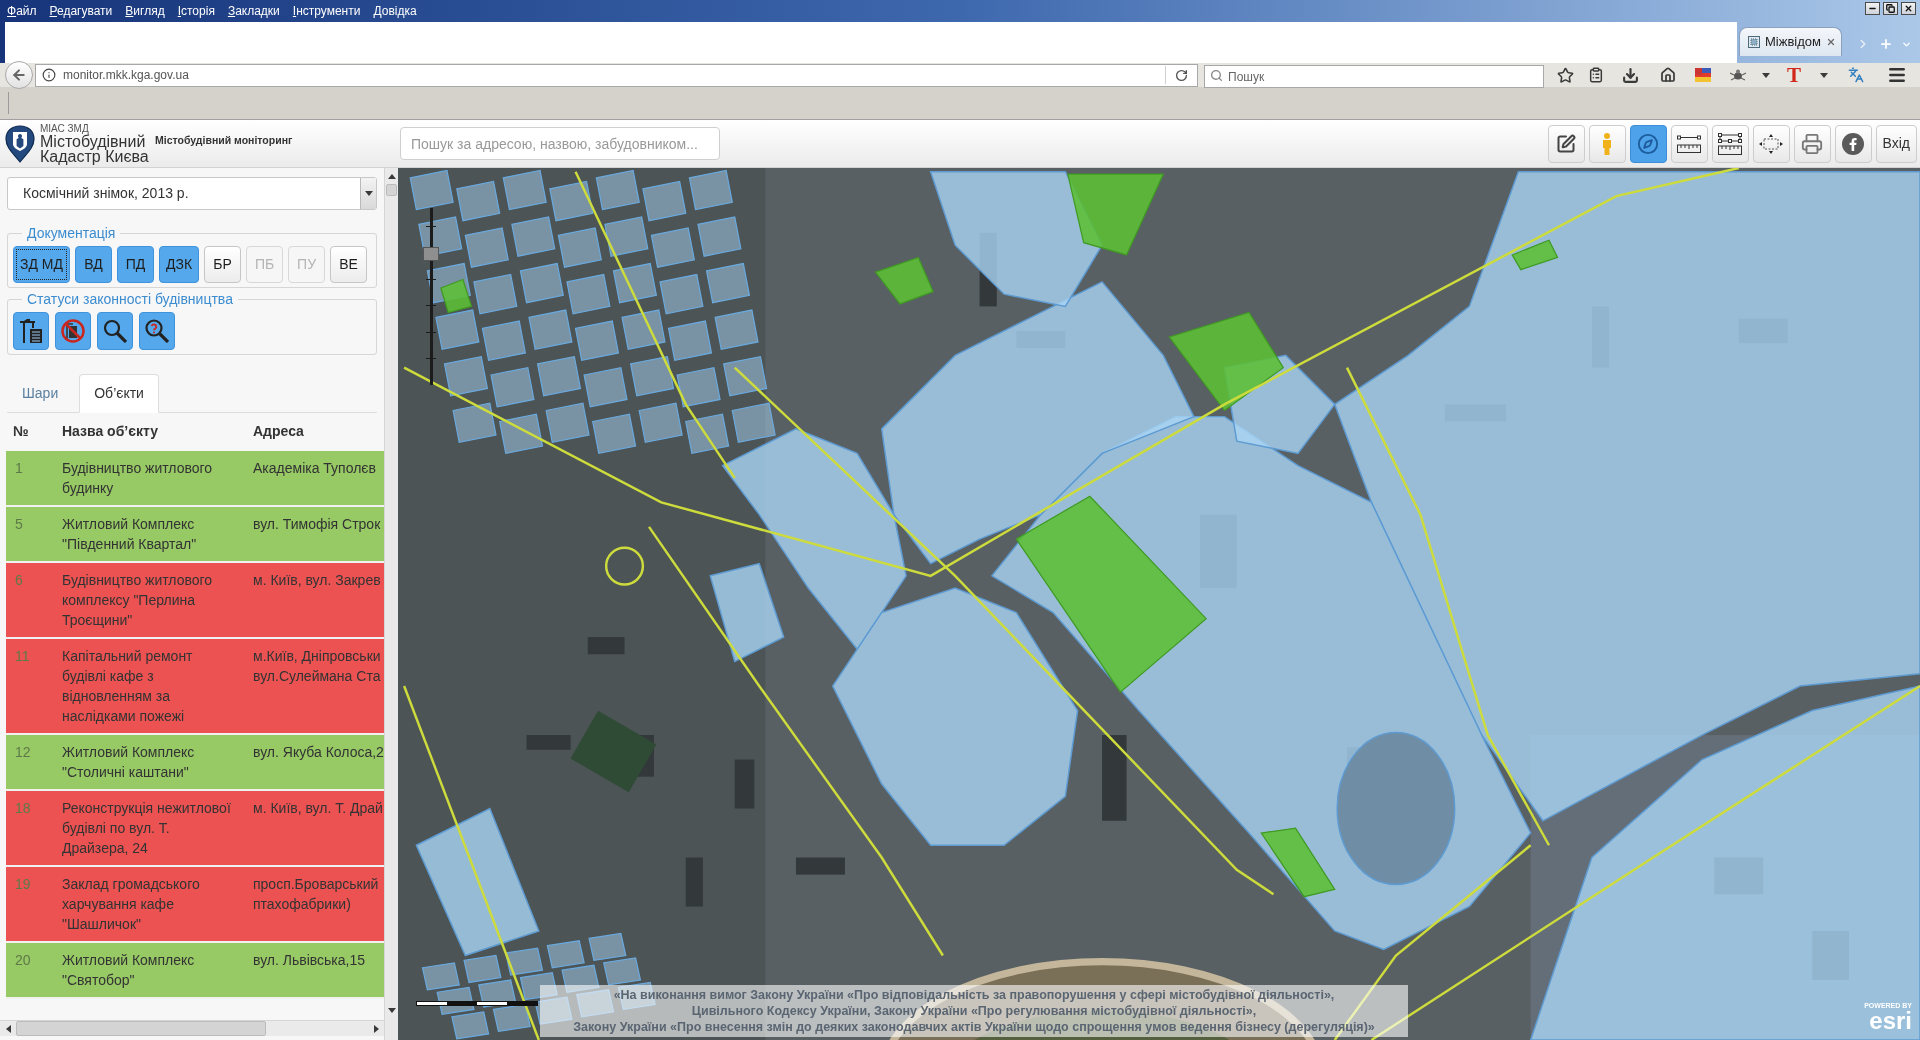 The width and height of the screenshot is (1920, 1040). I want to click on restore-button, so click(1890, 8).